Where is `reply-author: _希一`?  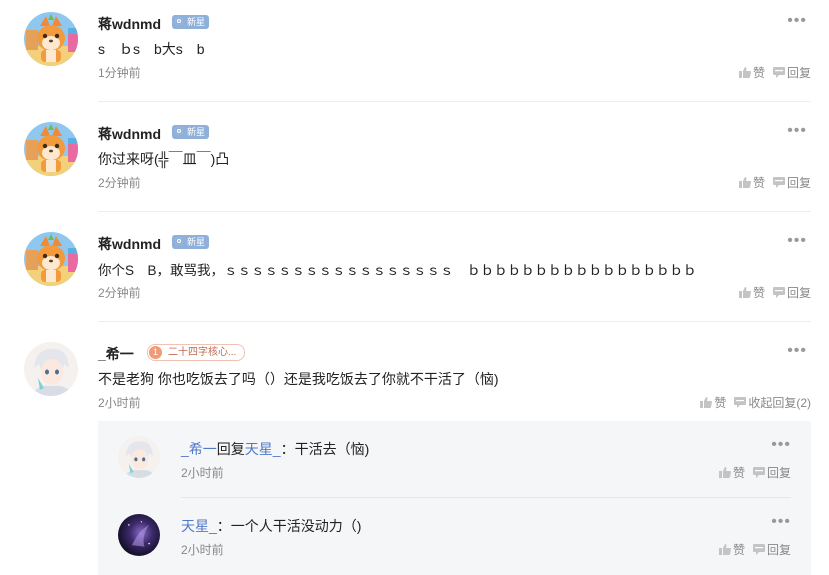
reply-author: _希一 is located at coordinates (199, 449).